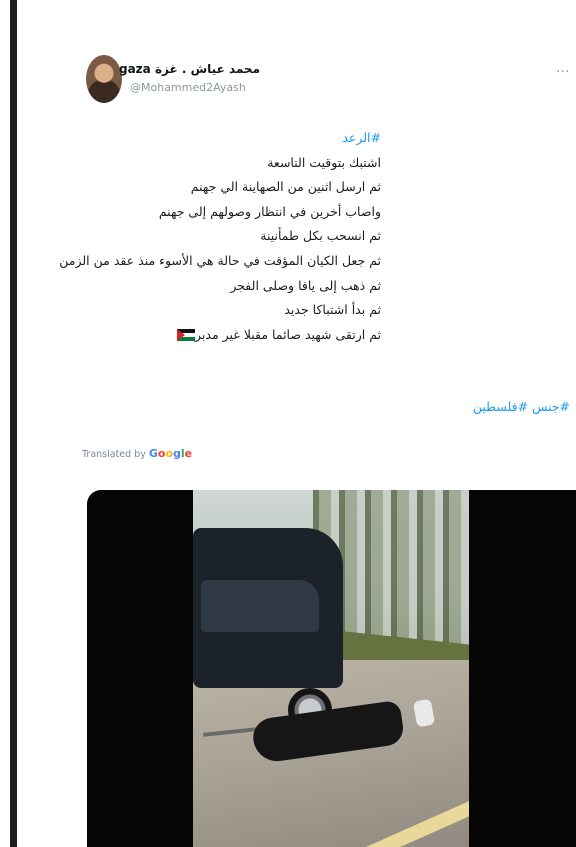 This screenshot has height=847, width=576. I want to click on tweet-line-with-flag: ثم ارتقى شهيد صائما مقبلا غير مدبر, so click(220, 335).